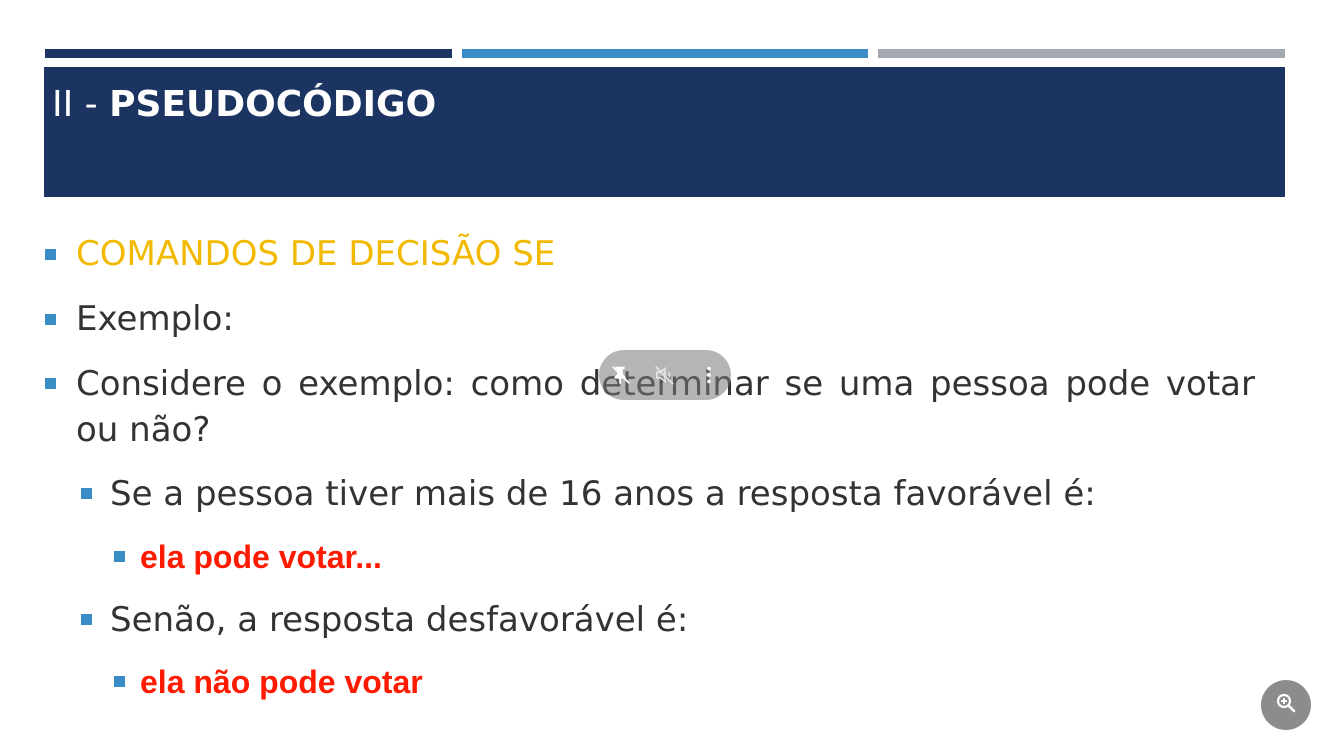 This screenshot has width=1320, height=733. What do you see at coordinates (281, 682) in the screenshot?
I see `answer-cannot-vote: ela não pode votar` at bounding box center [281, 682].